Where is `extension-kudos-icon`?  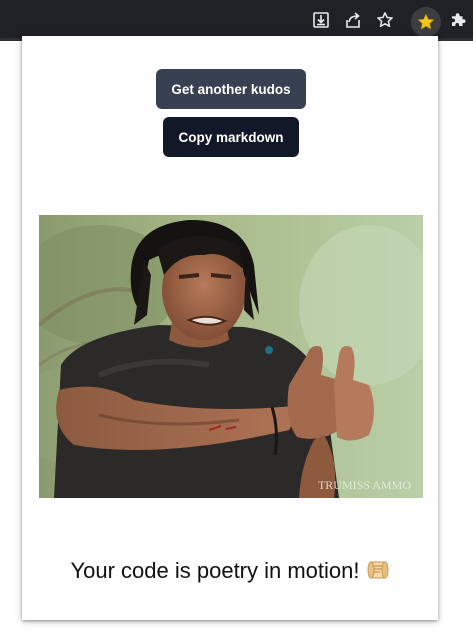
extension-kudos-icon is located at coordinates (426, 22).